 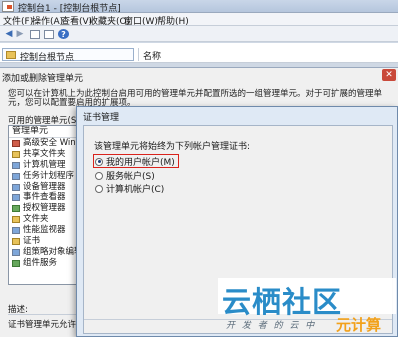 I want to click on menu-bar: 文件(F) 操作(A) 查看(V) 收藏夹(O) 窗口(W) 帮助(H), so click(x=199, y=20).